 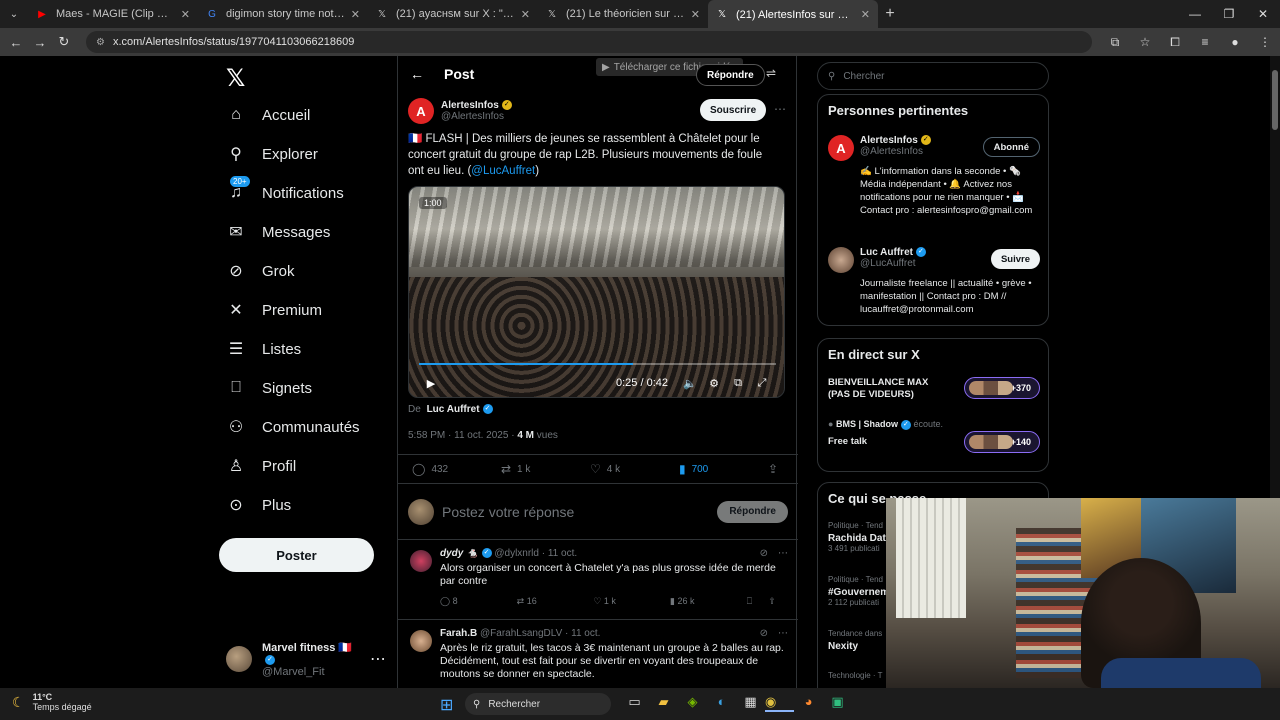 What do you see at coordinates (758, 603) in the screenshot?
I see `bookmark-icon: ⎕` at bounding box center [758, 603].